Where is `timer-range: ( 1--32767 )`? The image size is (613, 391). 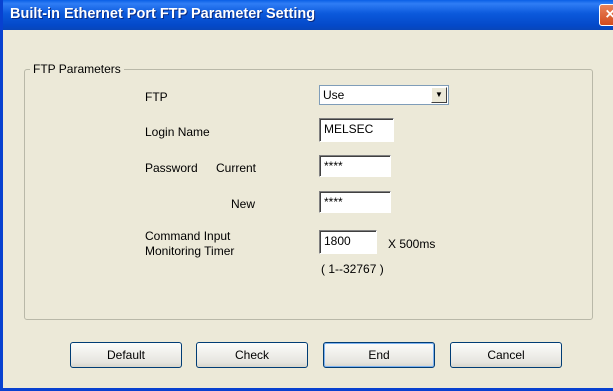
timer-range: ( 1--32767 ) is located at coordinates (352, 269).